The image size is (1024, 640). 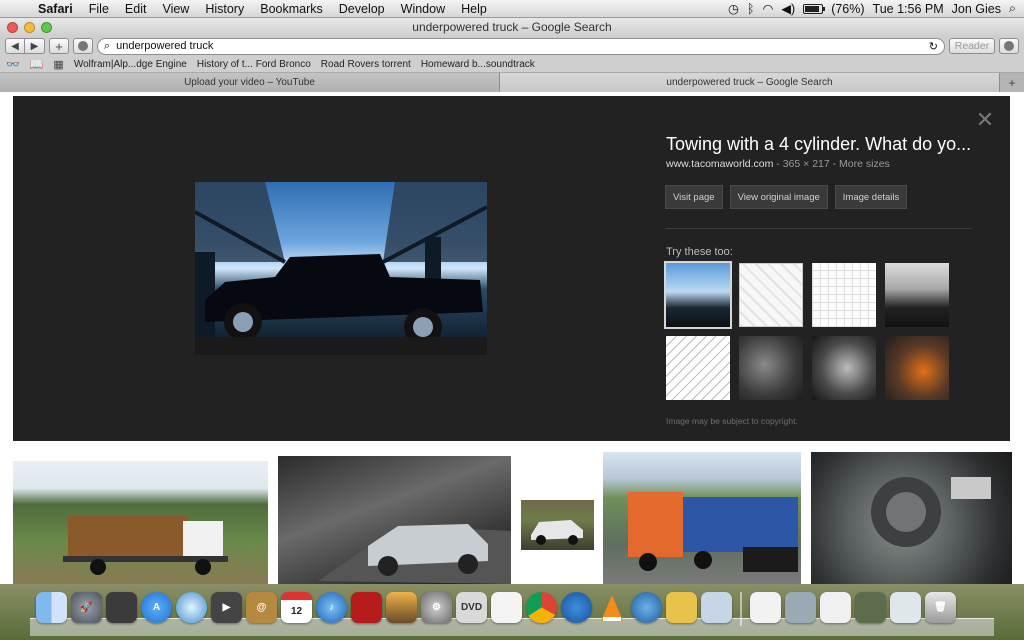 I want to click on toolbar: ◀ ▶ + ⌕ underpowered truck ↻ Reader, so click(x=512, y=46).